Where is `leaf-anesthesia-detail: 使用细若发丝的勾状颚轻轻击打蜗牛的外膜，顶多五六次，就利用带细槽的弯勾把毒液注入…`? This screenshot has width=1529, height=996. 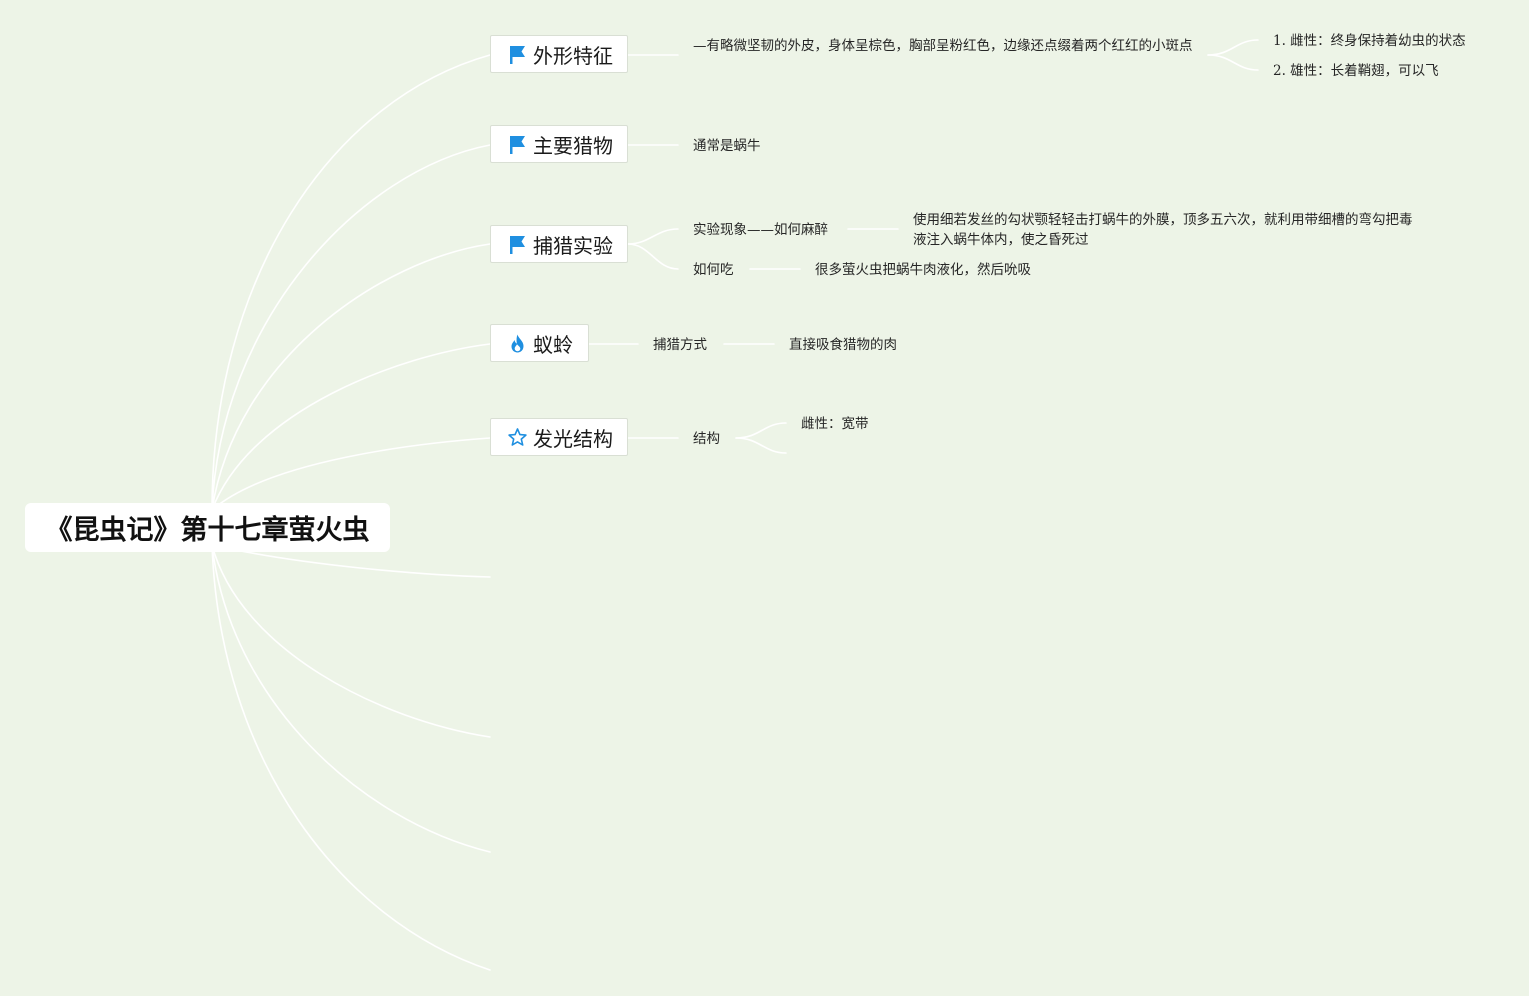
leaf-anesthesia-detail: 使用细若发丝的勾状颚轻轻击打蜗牛的外膜，顶多五六次，就利用带细槽的弯勾把毒液注入… is located at coordinates (1163, 230).